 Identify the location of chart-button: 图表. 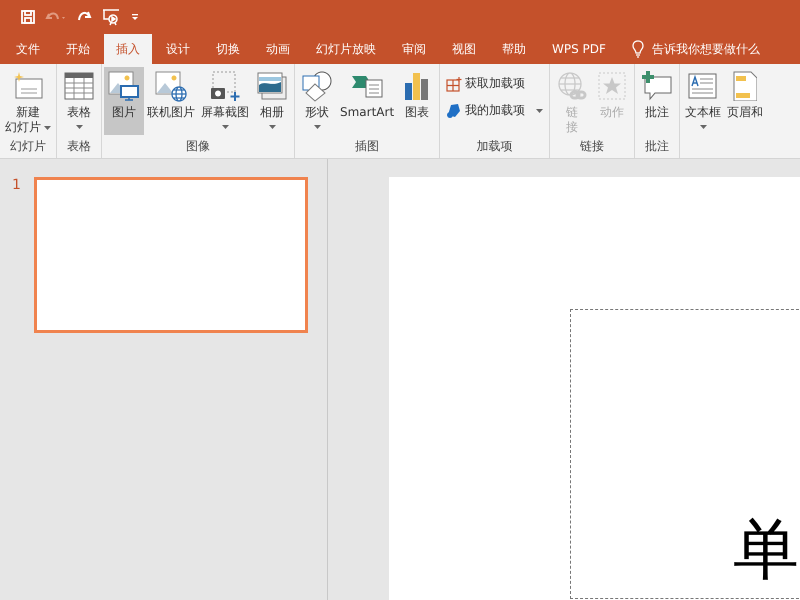
(417, 101).